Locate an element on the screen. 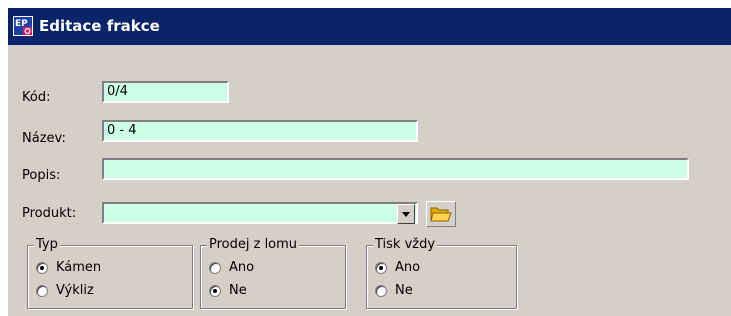 This screenshot has width=731, height=316. nazev-field: 0 - 4 is located at coordinates (260, 131).